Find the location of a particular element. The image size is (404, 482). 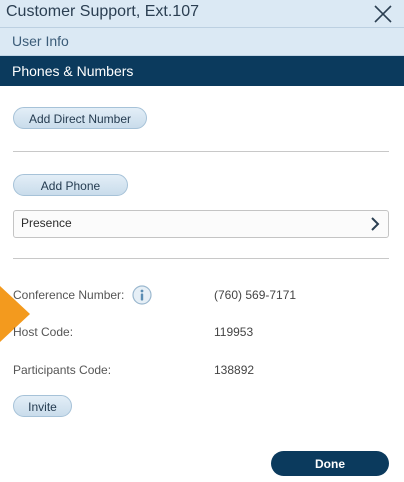

presence-label: Presence is located at coordinates (46, 223).